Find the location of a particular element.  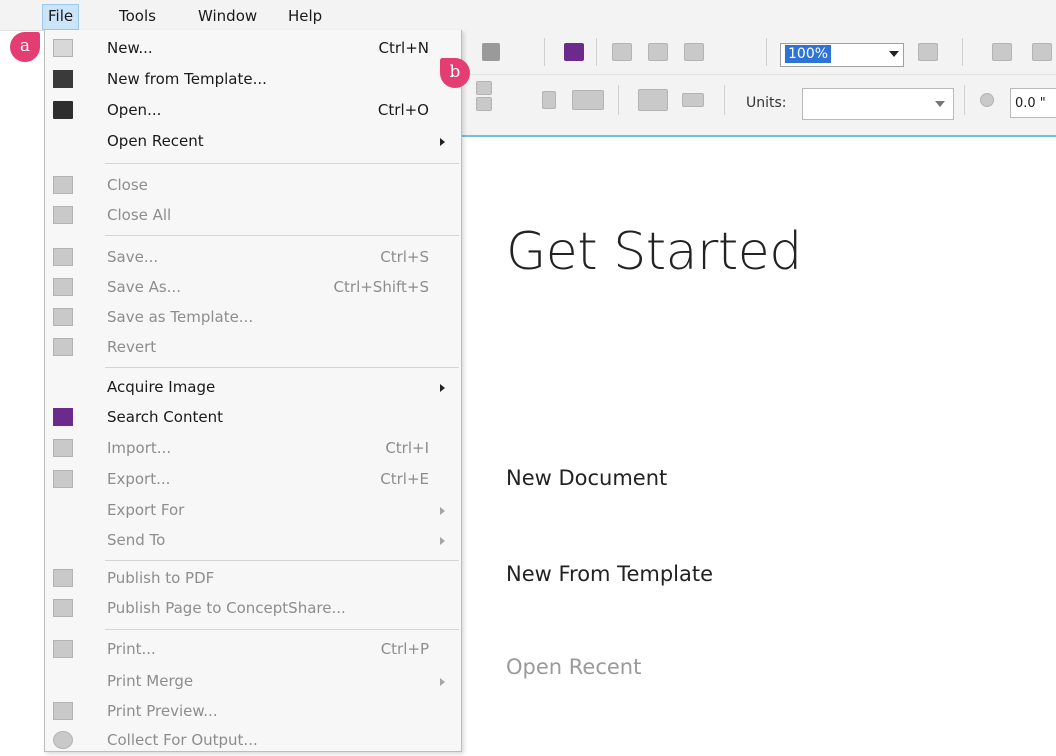

chevron-down-icon is located at coordinates (894, 54).